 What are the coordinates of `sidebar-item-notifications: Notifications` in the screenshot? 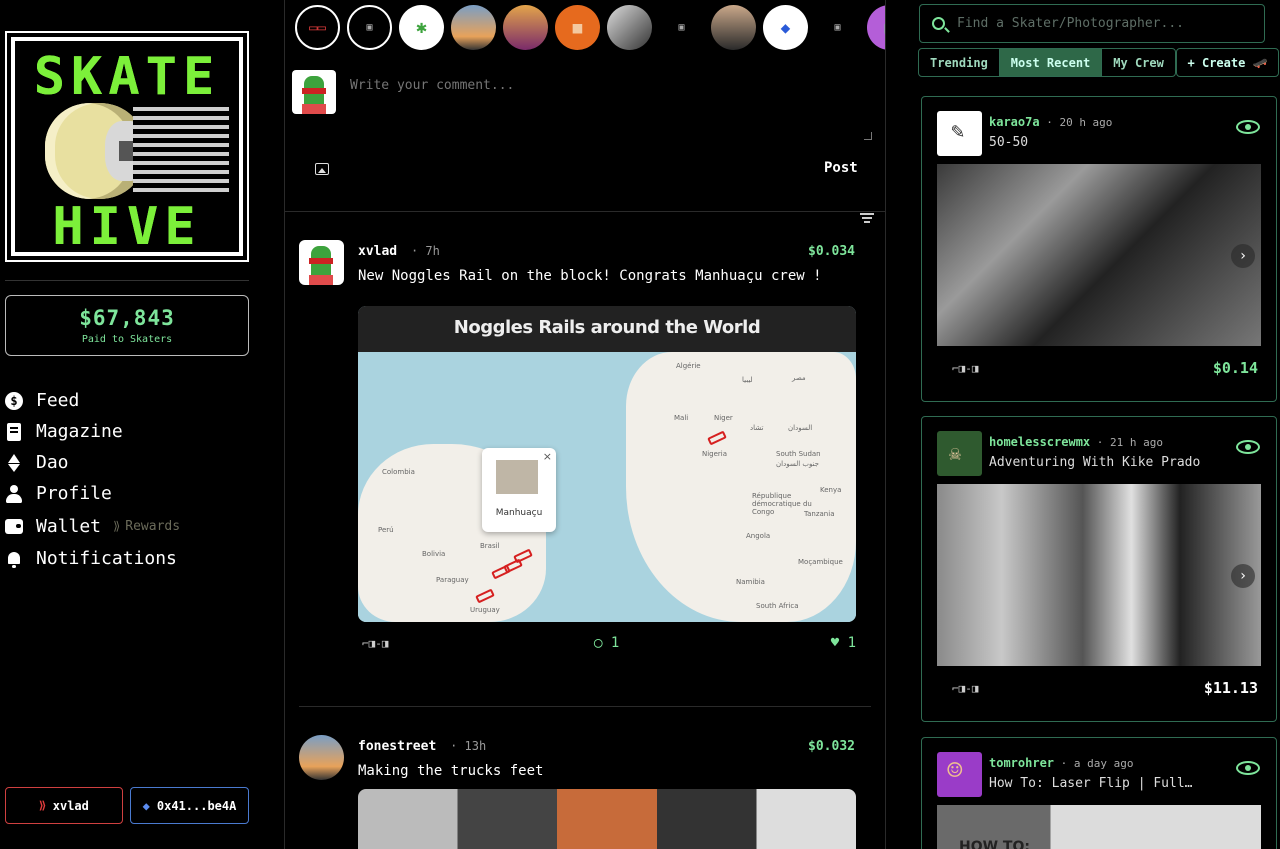 It's located at (92, 558).